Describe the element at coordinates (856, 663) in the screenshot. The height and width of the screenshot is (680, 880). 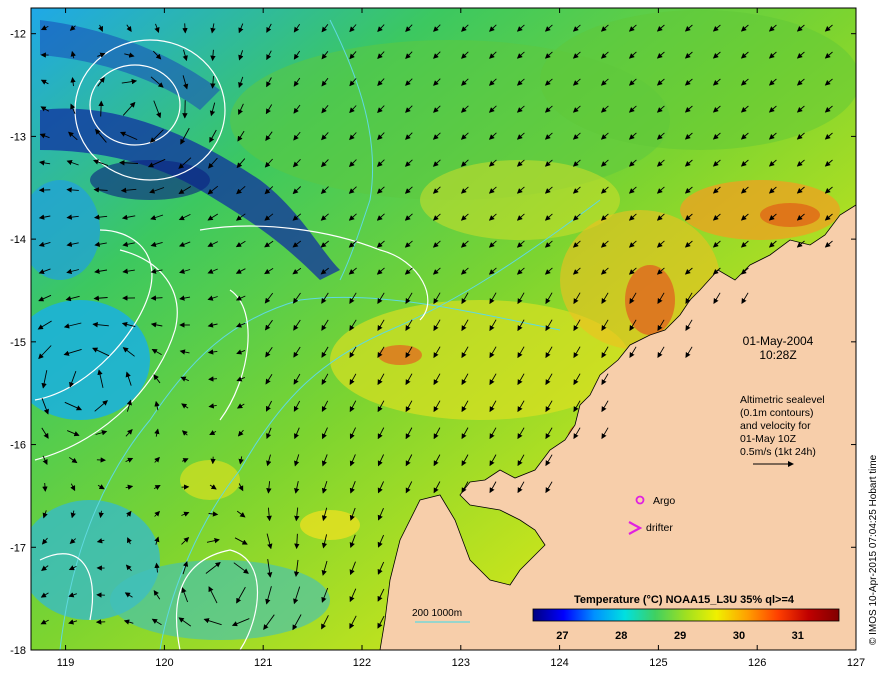
I see `lon-tick-label: 127` at that location.